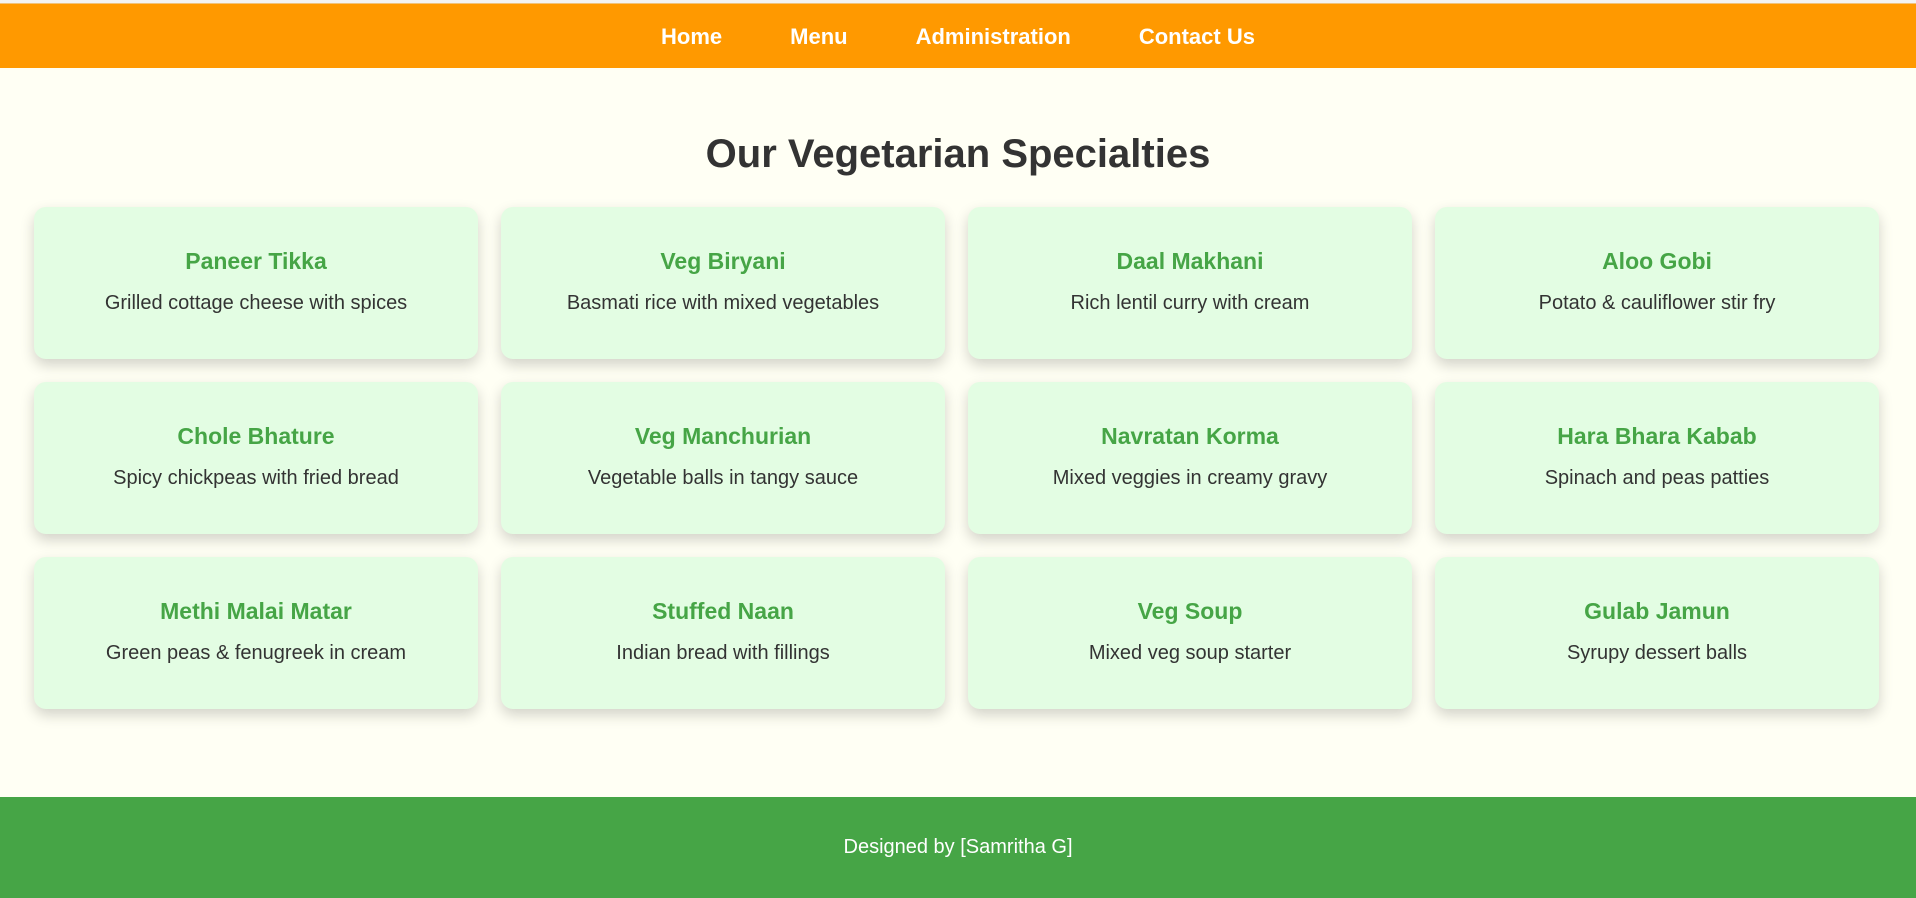 The image size is (1916, 898). I want to click on dish-description: Vegetable balls in tangy sauce, so click(723, 478).